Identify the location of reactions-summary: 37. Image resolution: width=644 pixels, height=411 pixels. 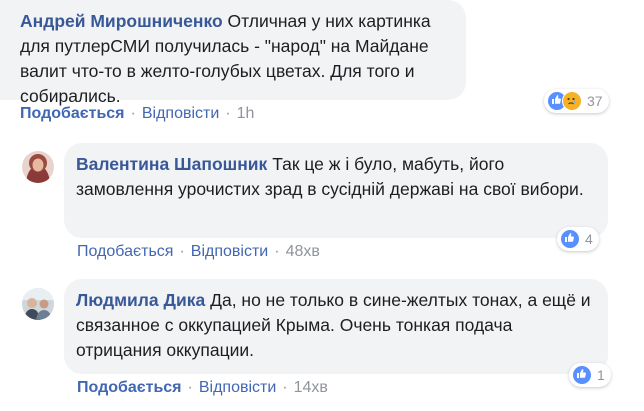
(576, 101).